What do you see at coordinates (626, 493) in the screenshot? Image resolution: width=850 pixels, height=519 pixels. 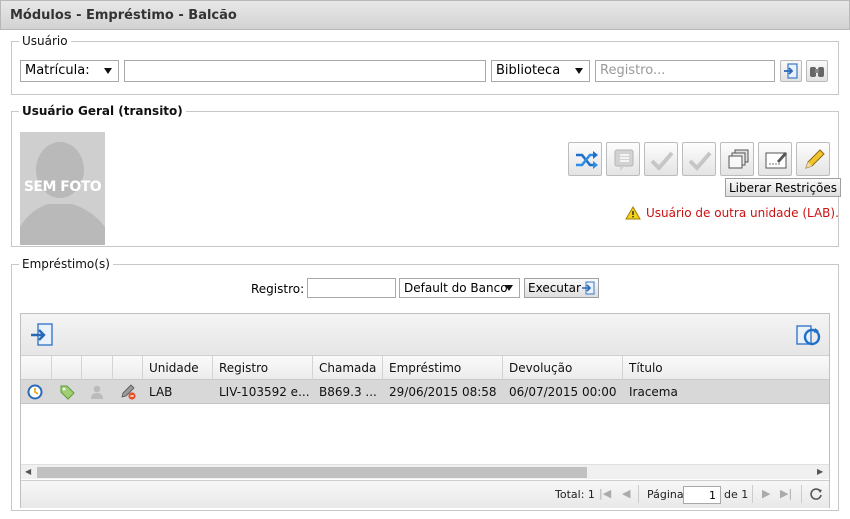 I see `previous-page-icon: ◀` at bounding box center [626, 493].